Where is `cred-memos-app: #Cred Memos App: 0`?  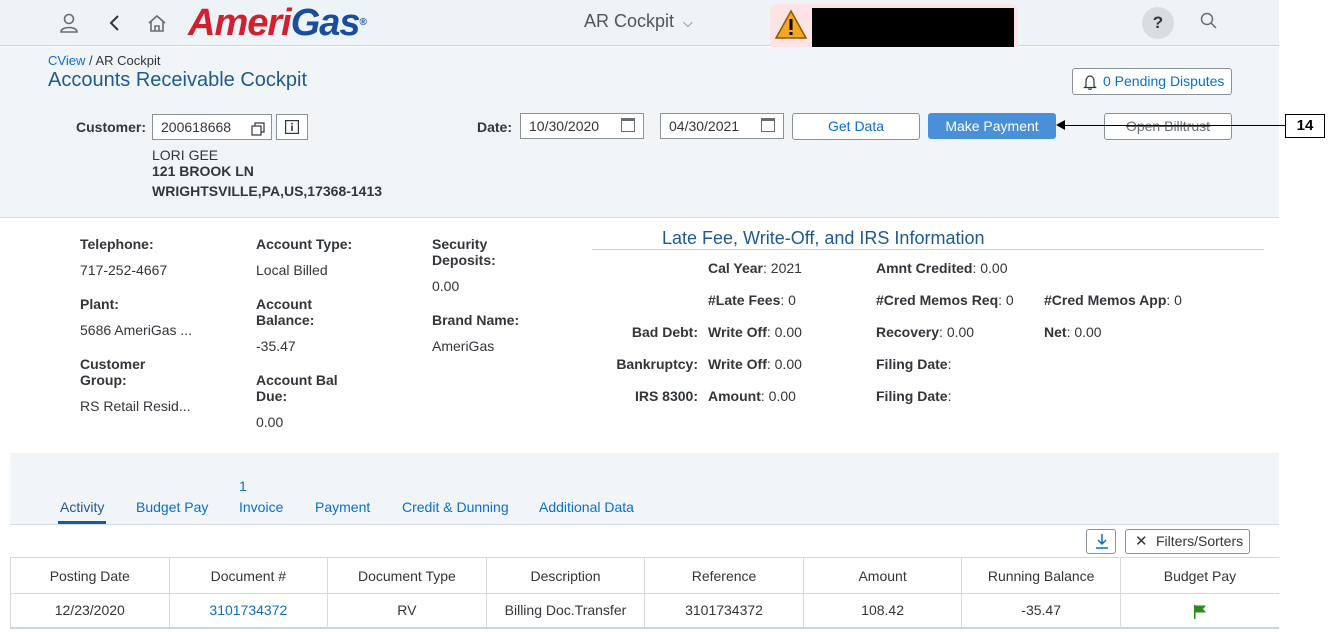
cred-memos-app: #Cred Memos App: 0 is located at coordinates (1113, 300).